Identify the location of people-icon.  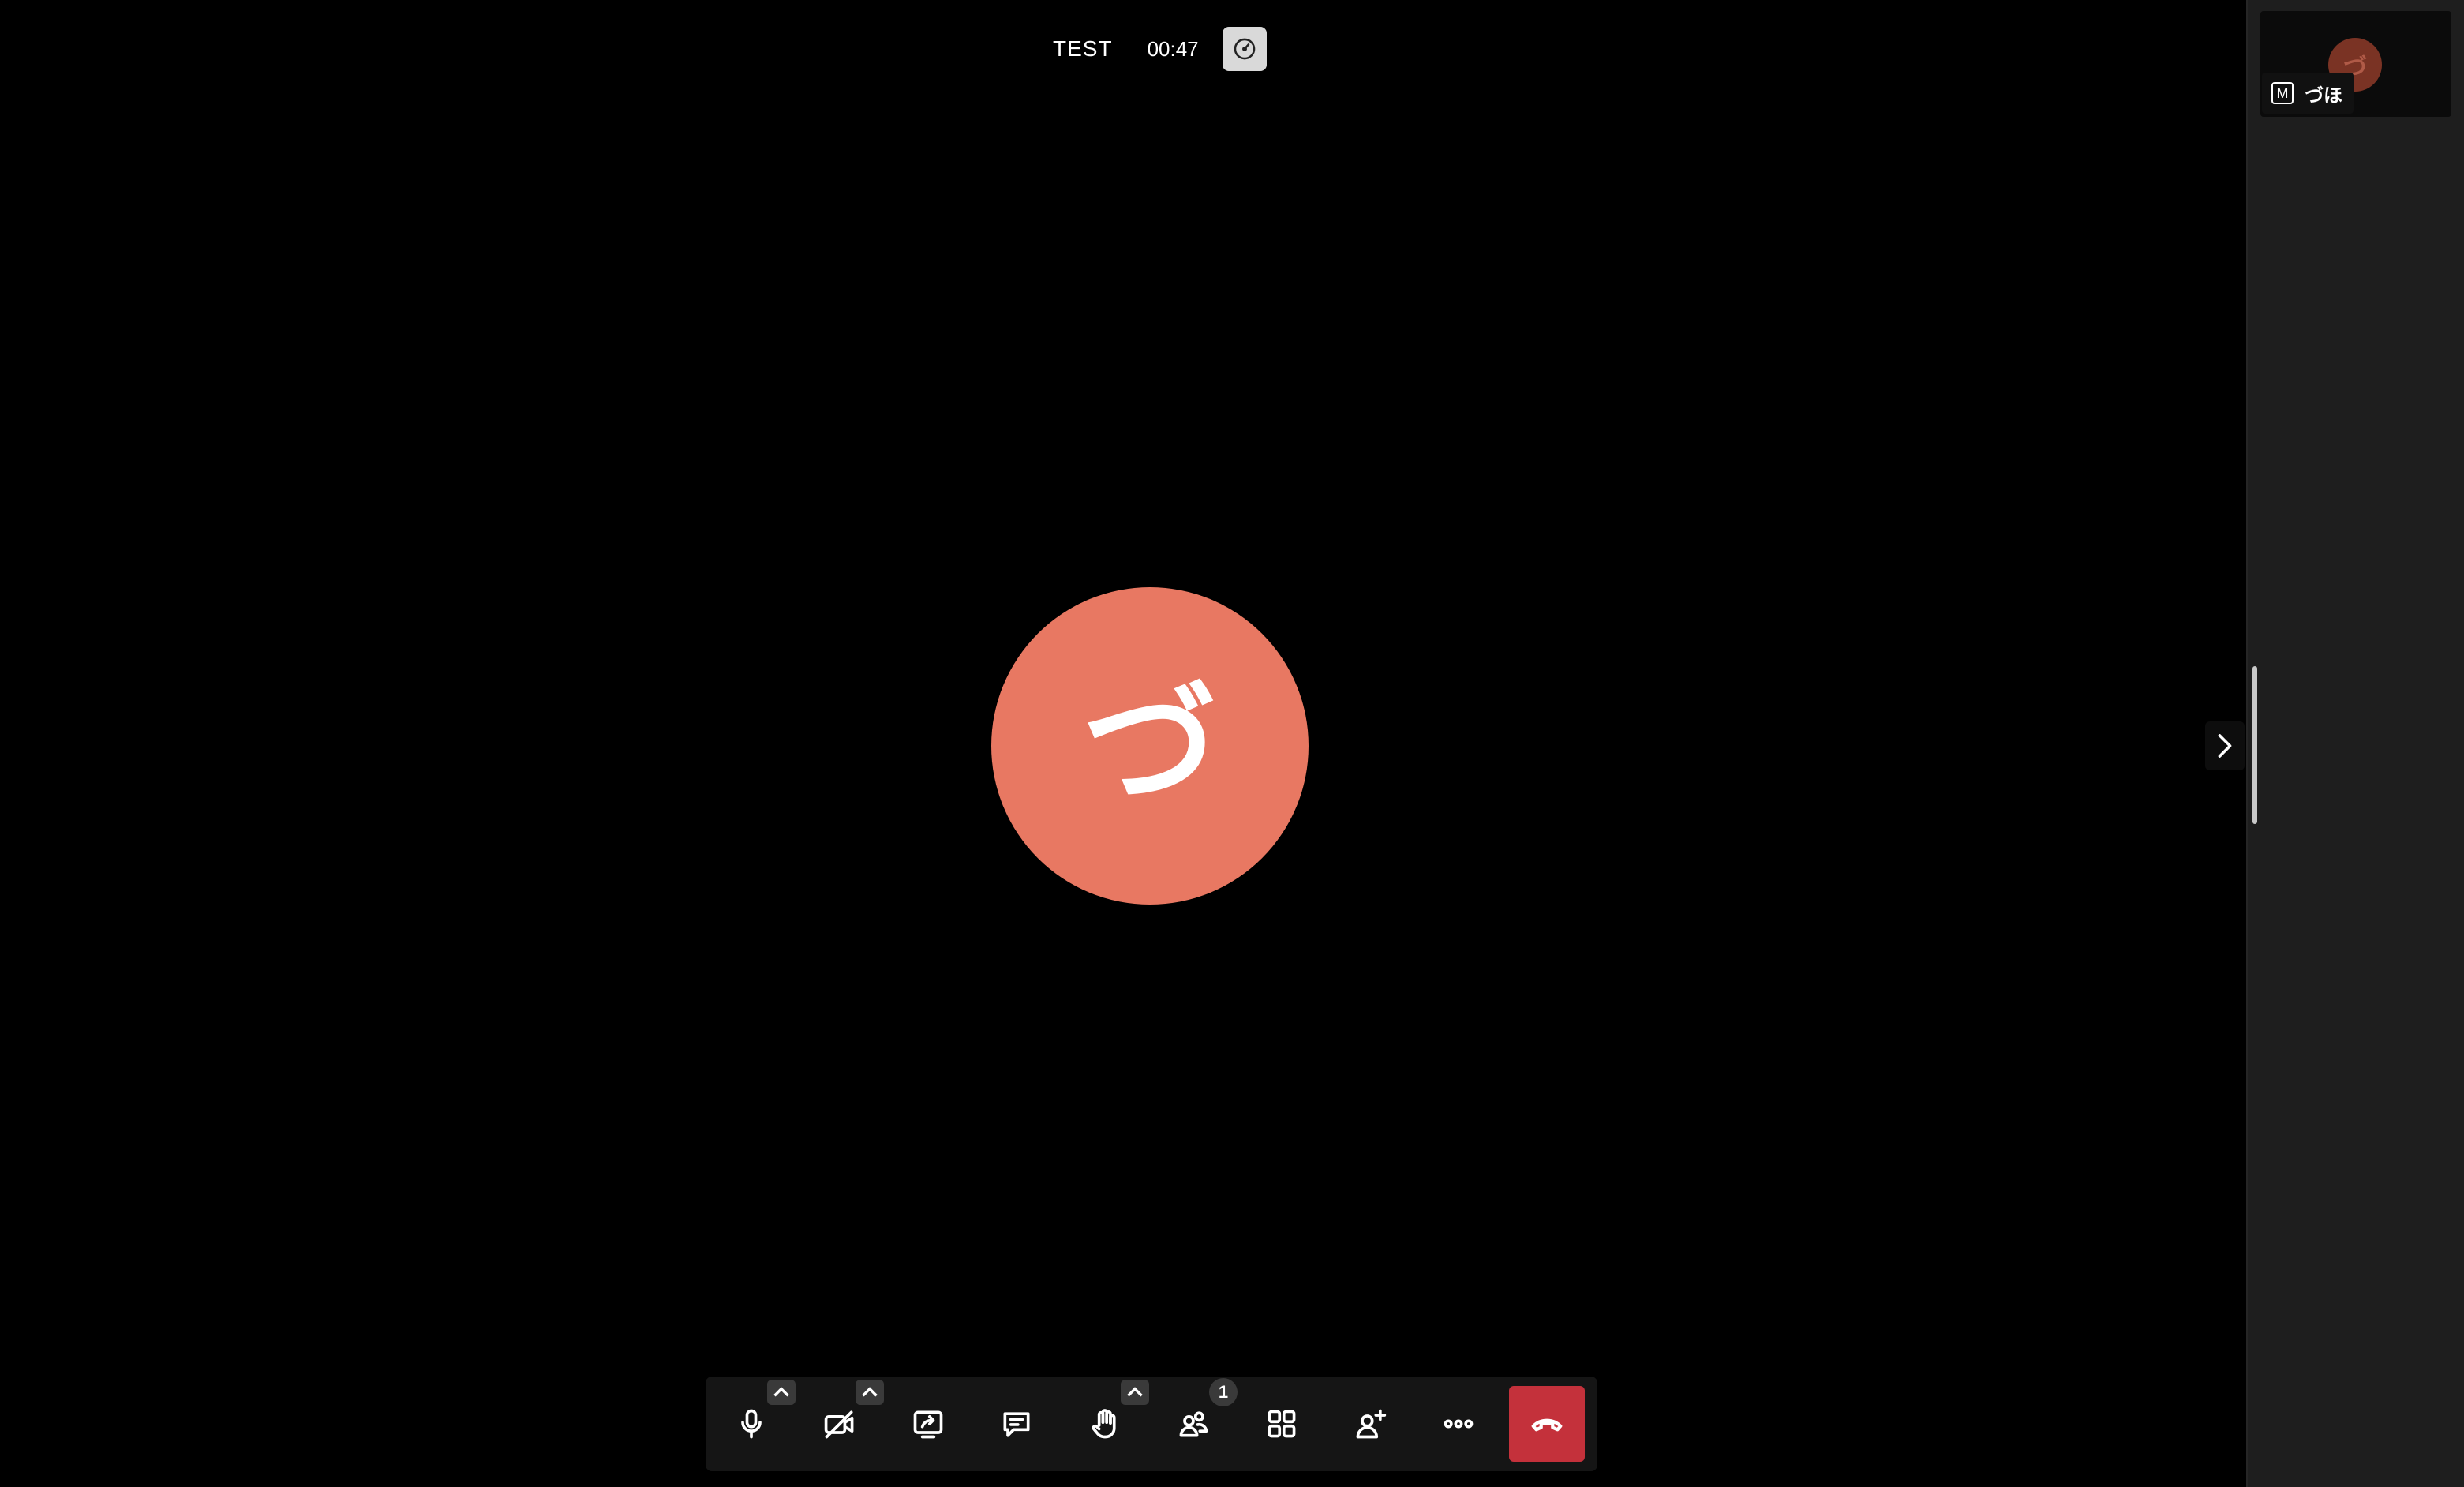
(1193, 1424).